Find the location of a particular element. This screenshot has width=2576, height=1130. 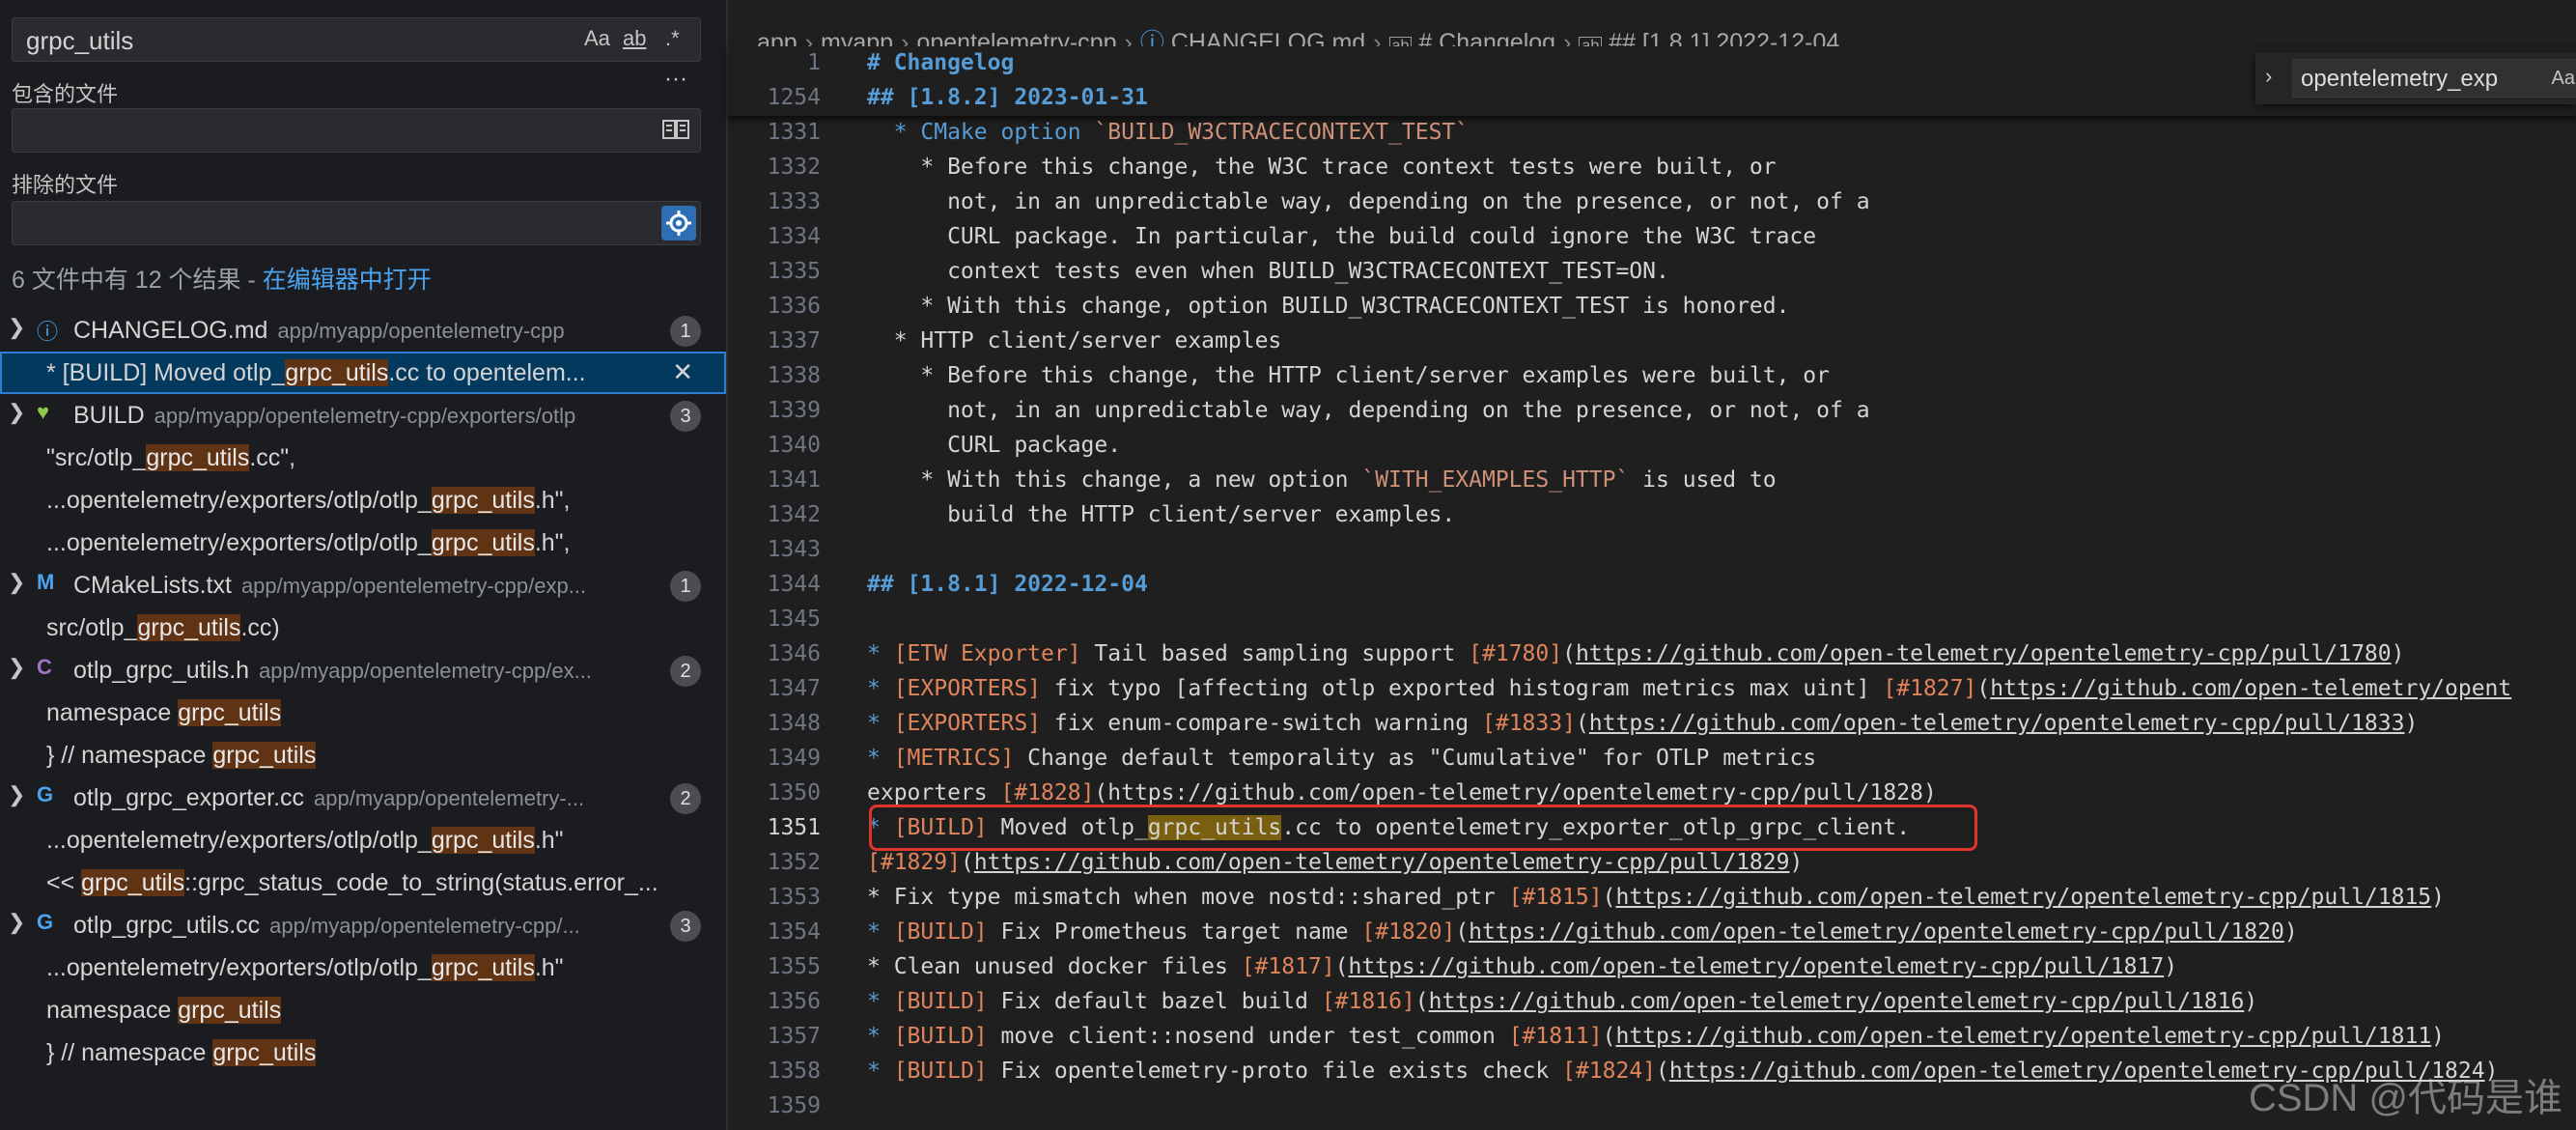

match-suffix: .cc) is located at coordinates (260, 627).